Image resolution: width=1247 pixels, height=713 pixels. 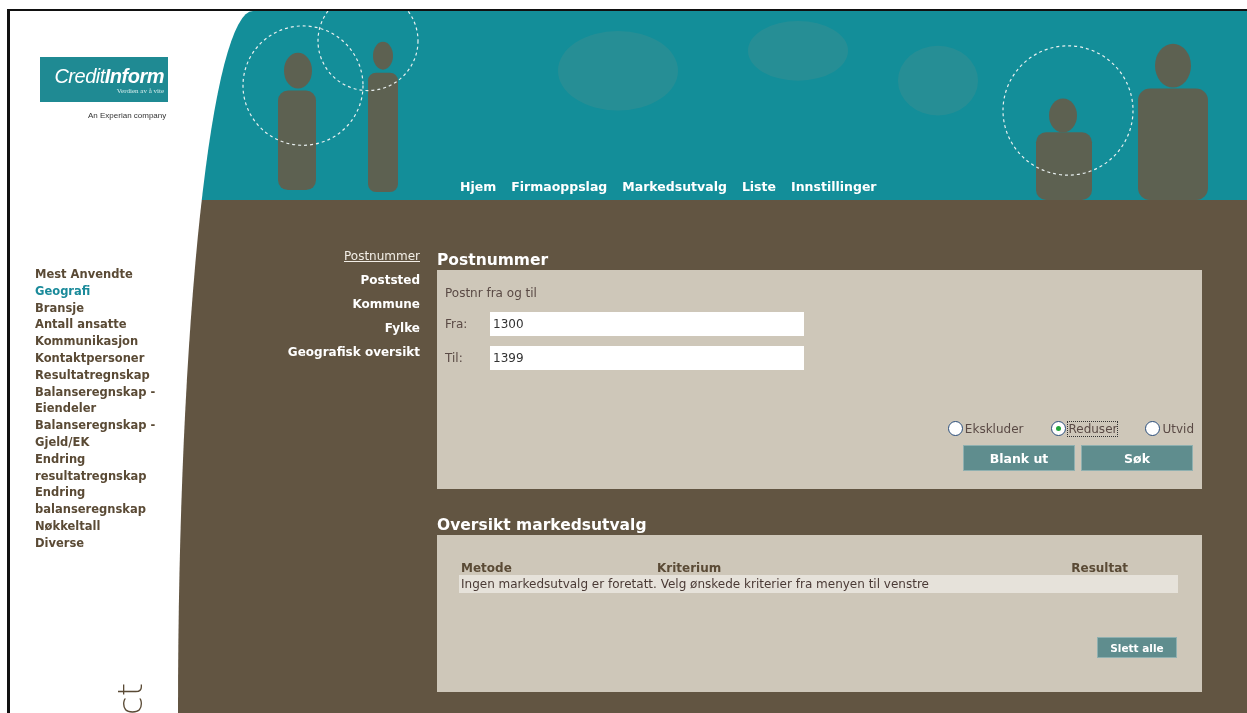 What do you see at coordinates (559, 186) in the screenshot?
I see `nav-link: Firmaoppslag` at bounding box center [559, 186].